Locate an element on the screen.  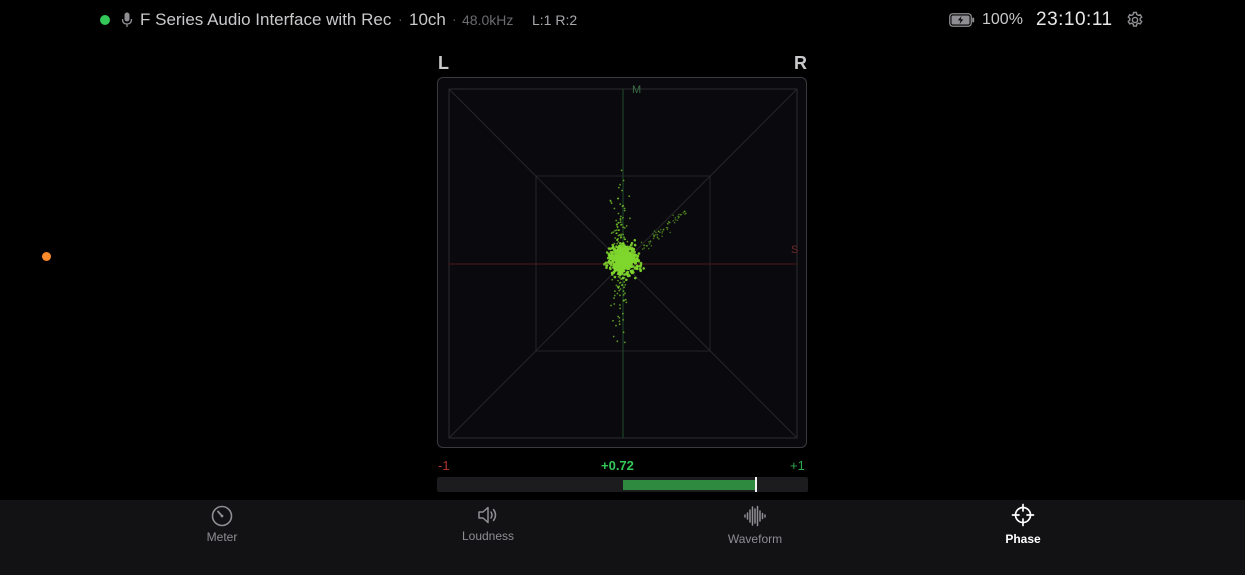
left-channel-label: L is located at coordinates (443, 63).